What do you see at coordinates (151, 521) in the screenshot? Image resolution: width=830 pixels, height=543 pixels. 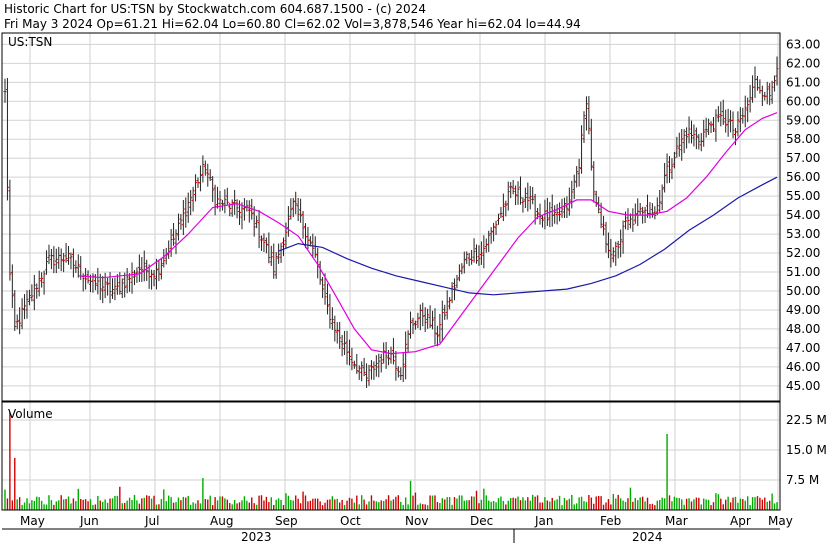 I see `month-tick-label: Jul` at bounding box center [151, 521].